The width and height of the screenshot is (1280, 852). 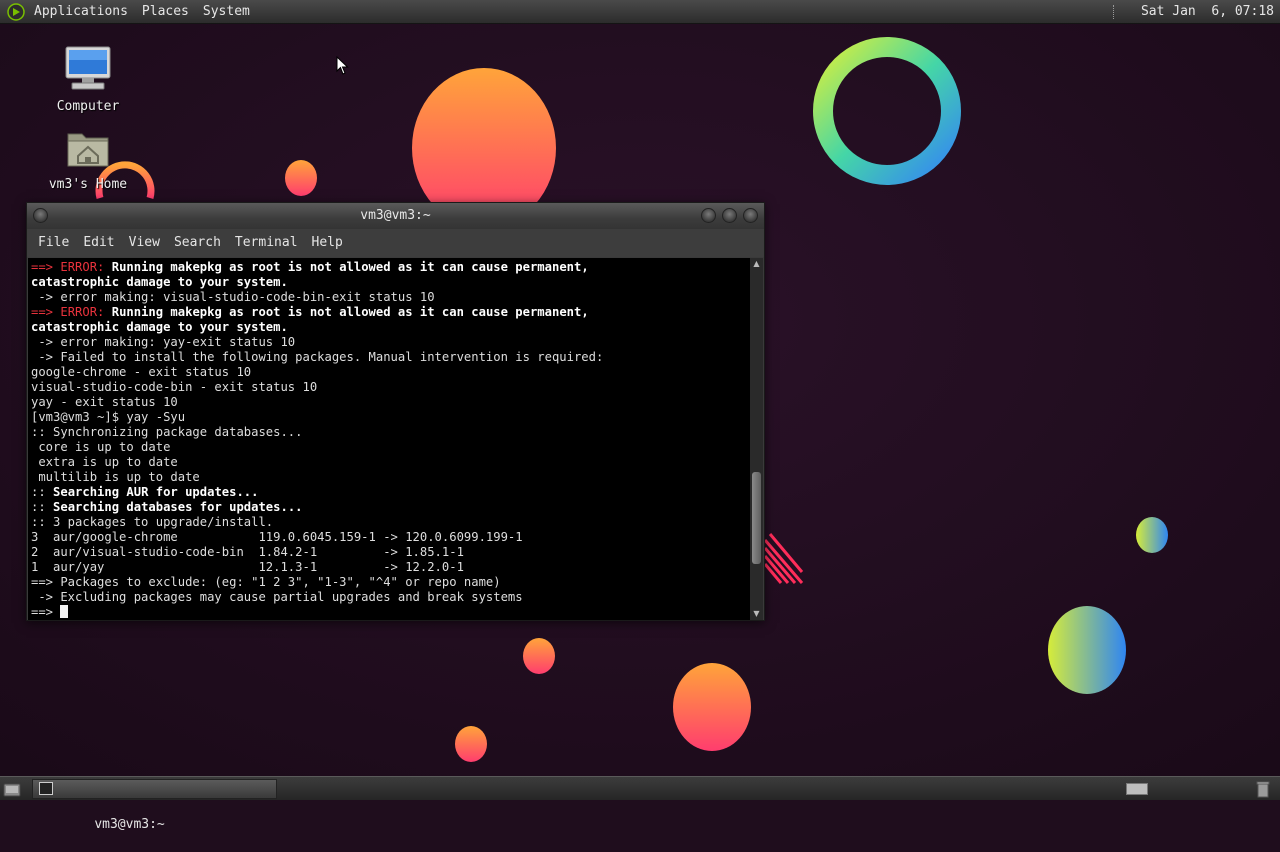 I want to click on terminal-text: extra is up to date, so click(x=104, y=462).